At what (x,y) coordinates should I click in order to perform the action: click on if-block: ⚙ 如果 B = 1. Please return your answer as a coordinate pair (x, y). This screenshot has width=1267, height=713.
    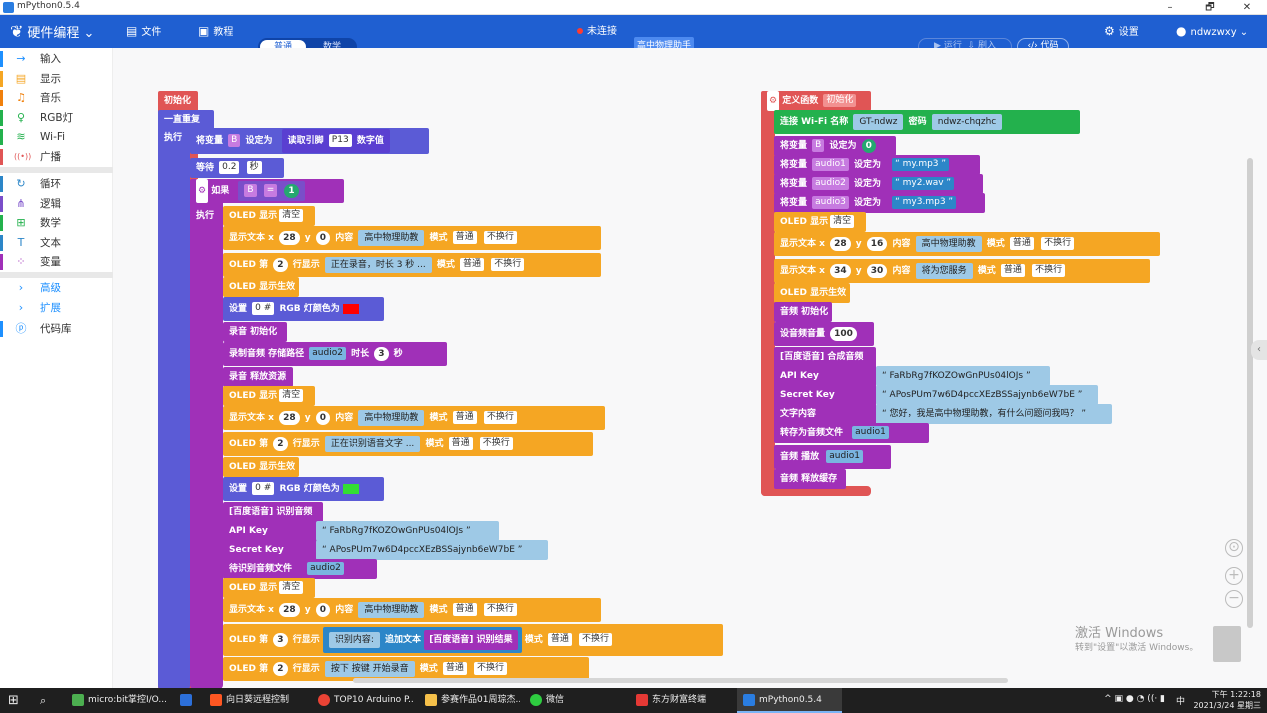
    Looking at the image, I should click on (267, 191).